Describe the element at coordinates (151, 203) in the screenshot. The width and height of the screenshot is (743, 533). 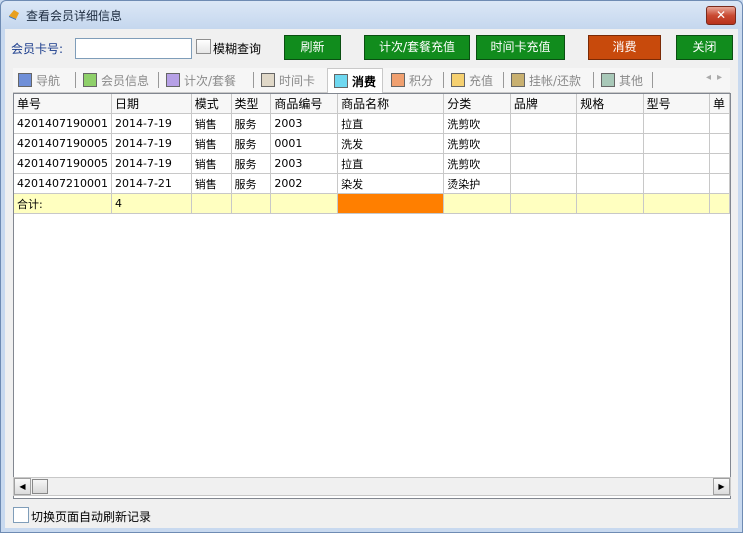
I see `total-count: 4` at that location.